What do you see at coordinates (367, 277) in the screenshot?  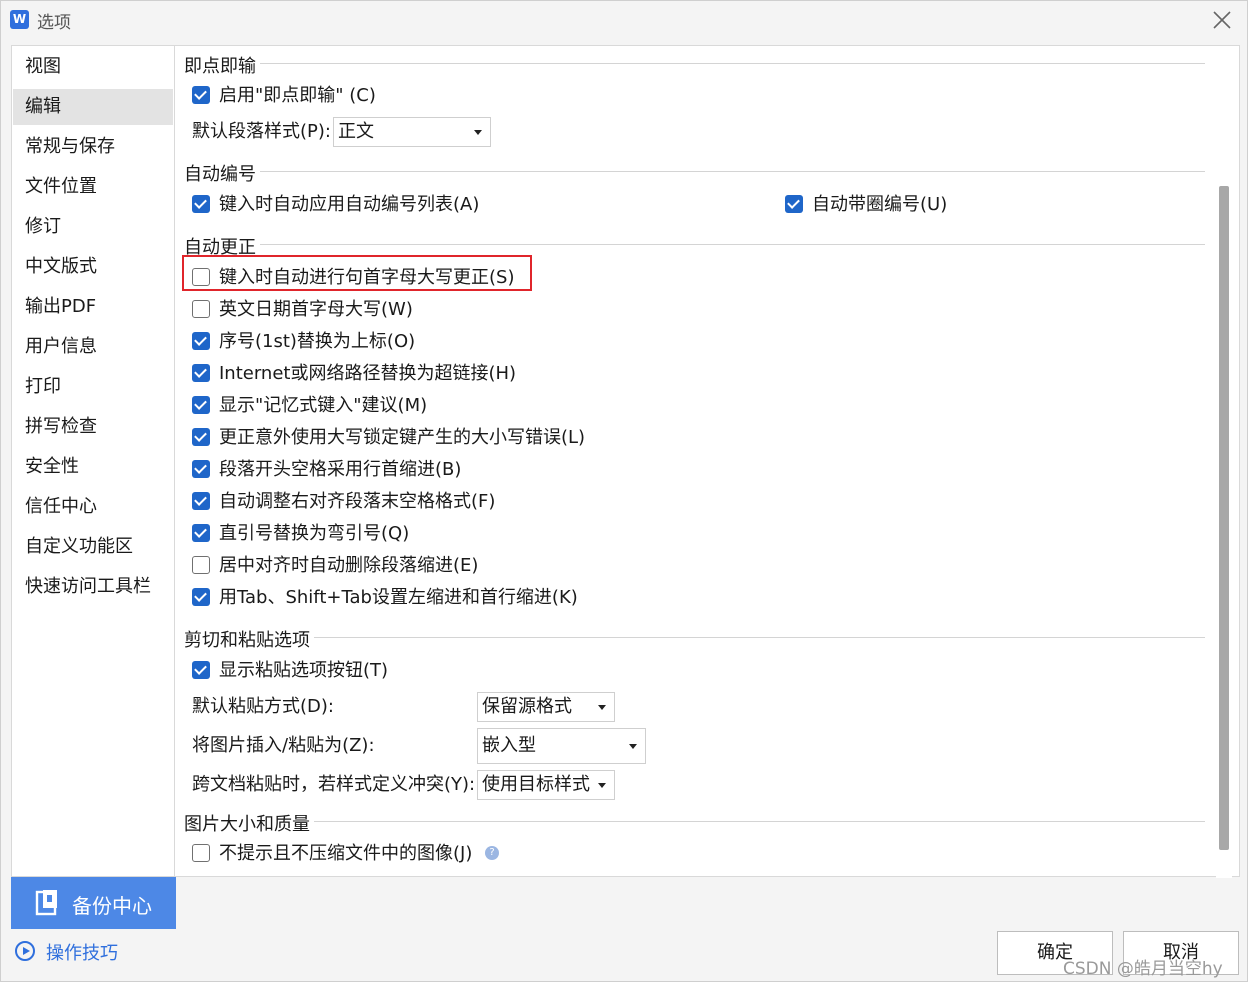 I see `checkbox-label: 键入时自动进行句首字母大写更正(S)` at bounding box center [367, 277].